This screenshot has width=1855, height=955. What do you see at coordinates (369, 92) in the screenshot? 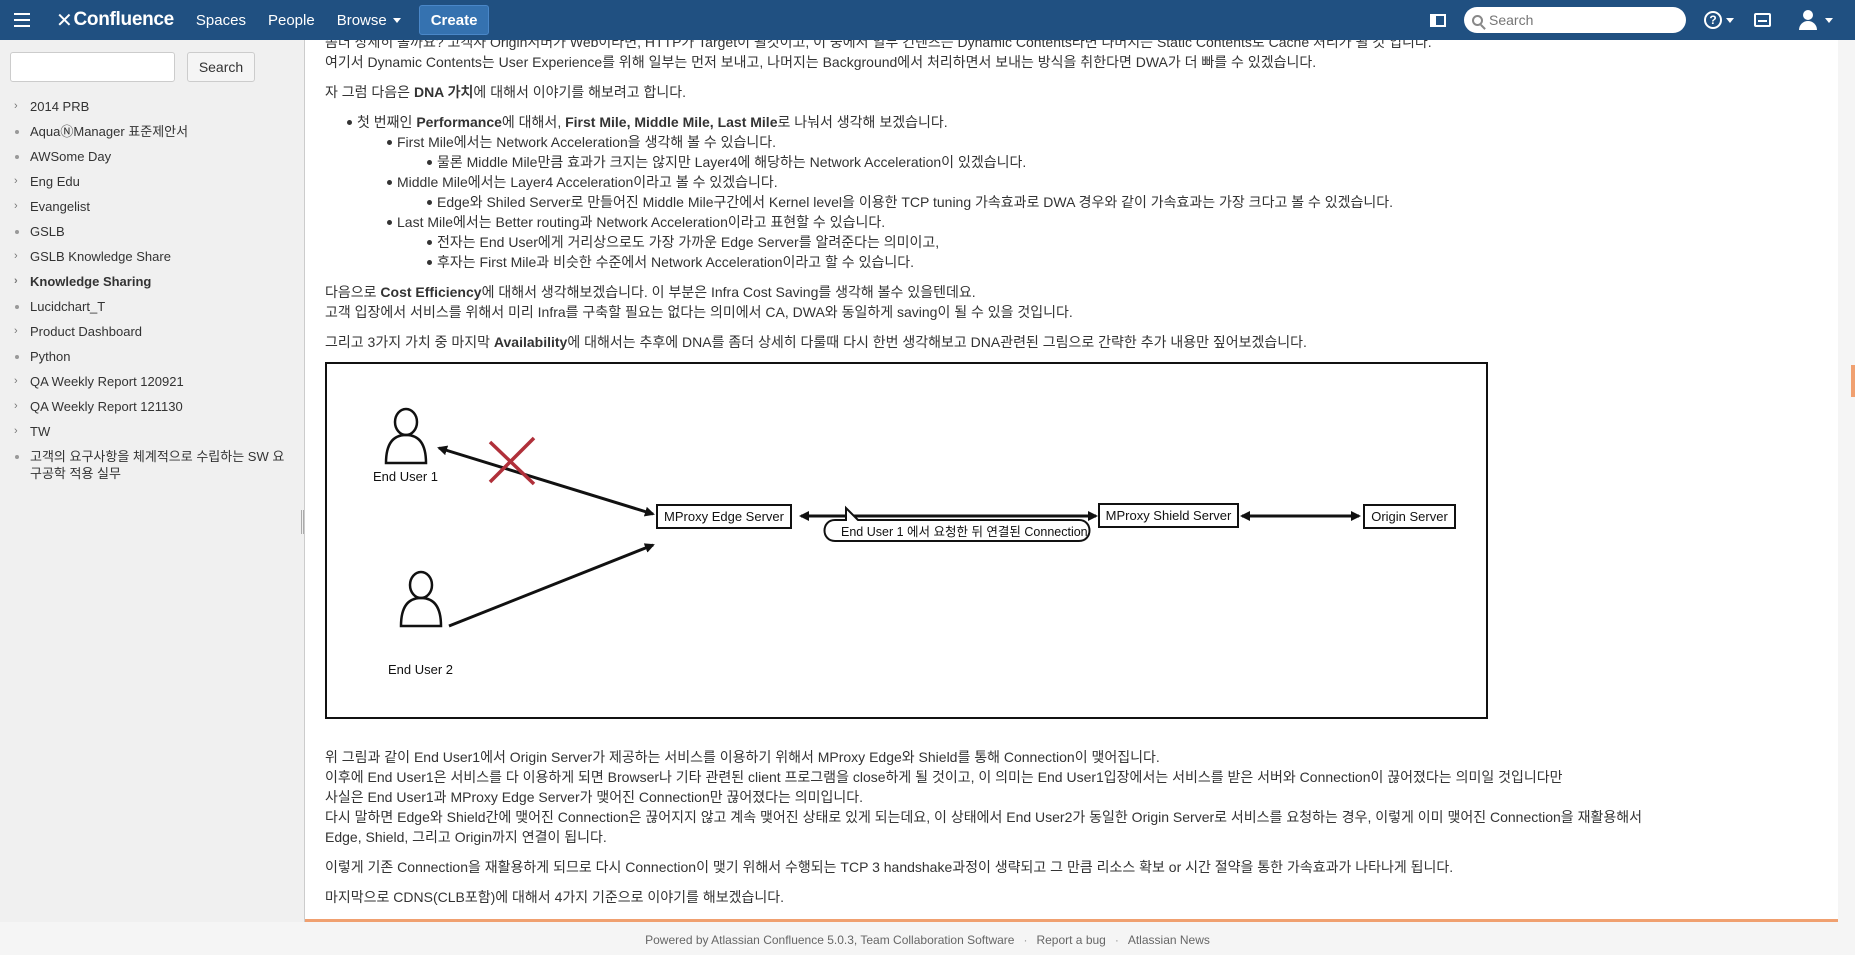
I see `text: 자 그럼 다음은` at bounding box center [369, 92].